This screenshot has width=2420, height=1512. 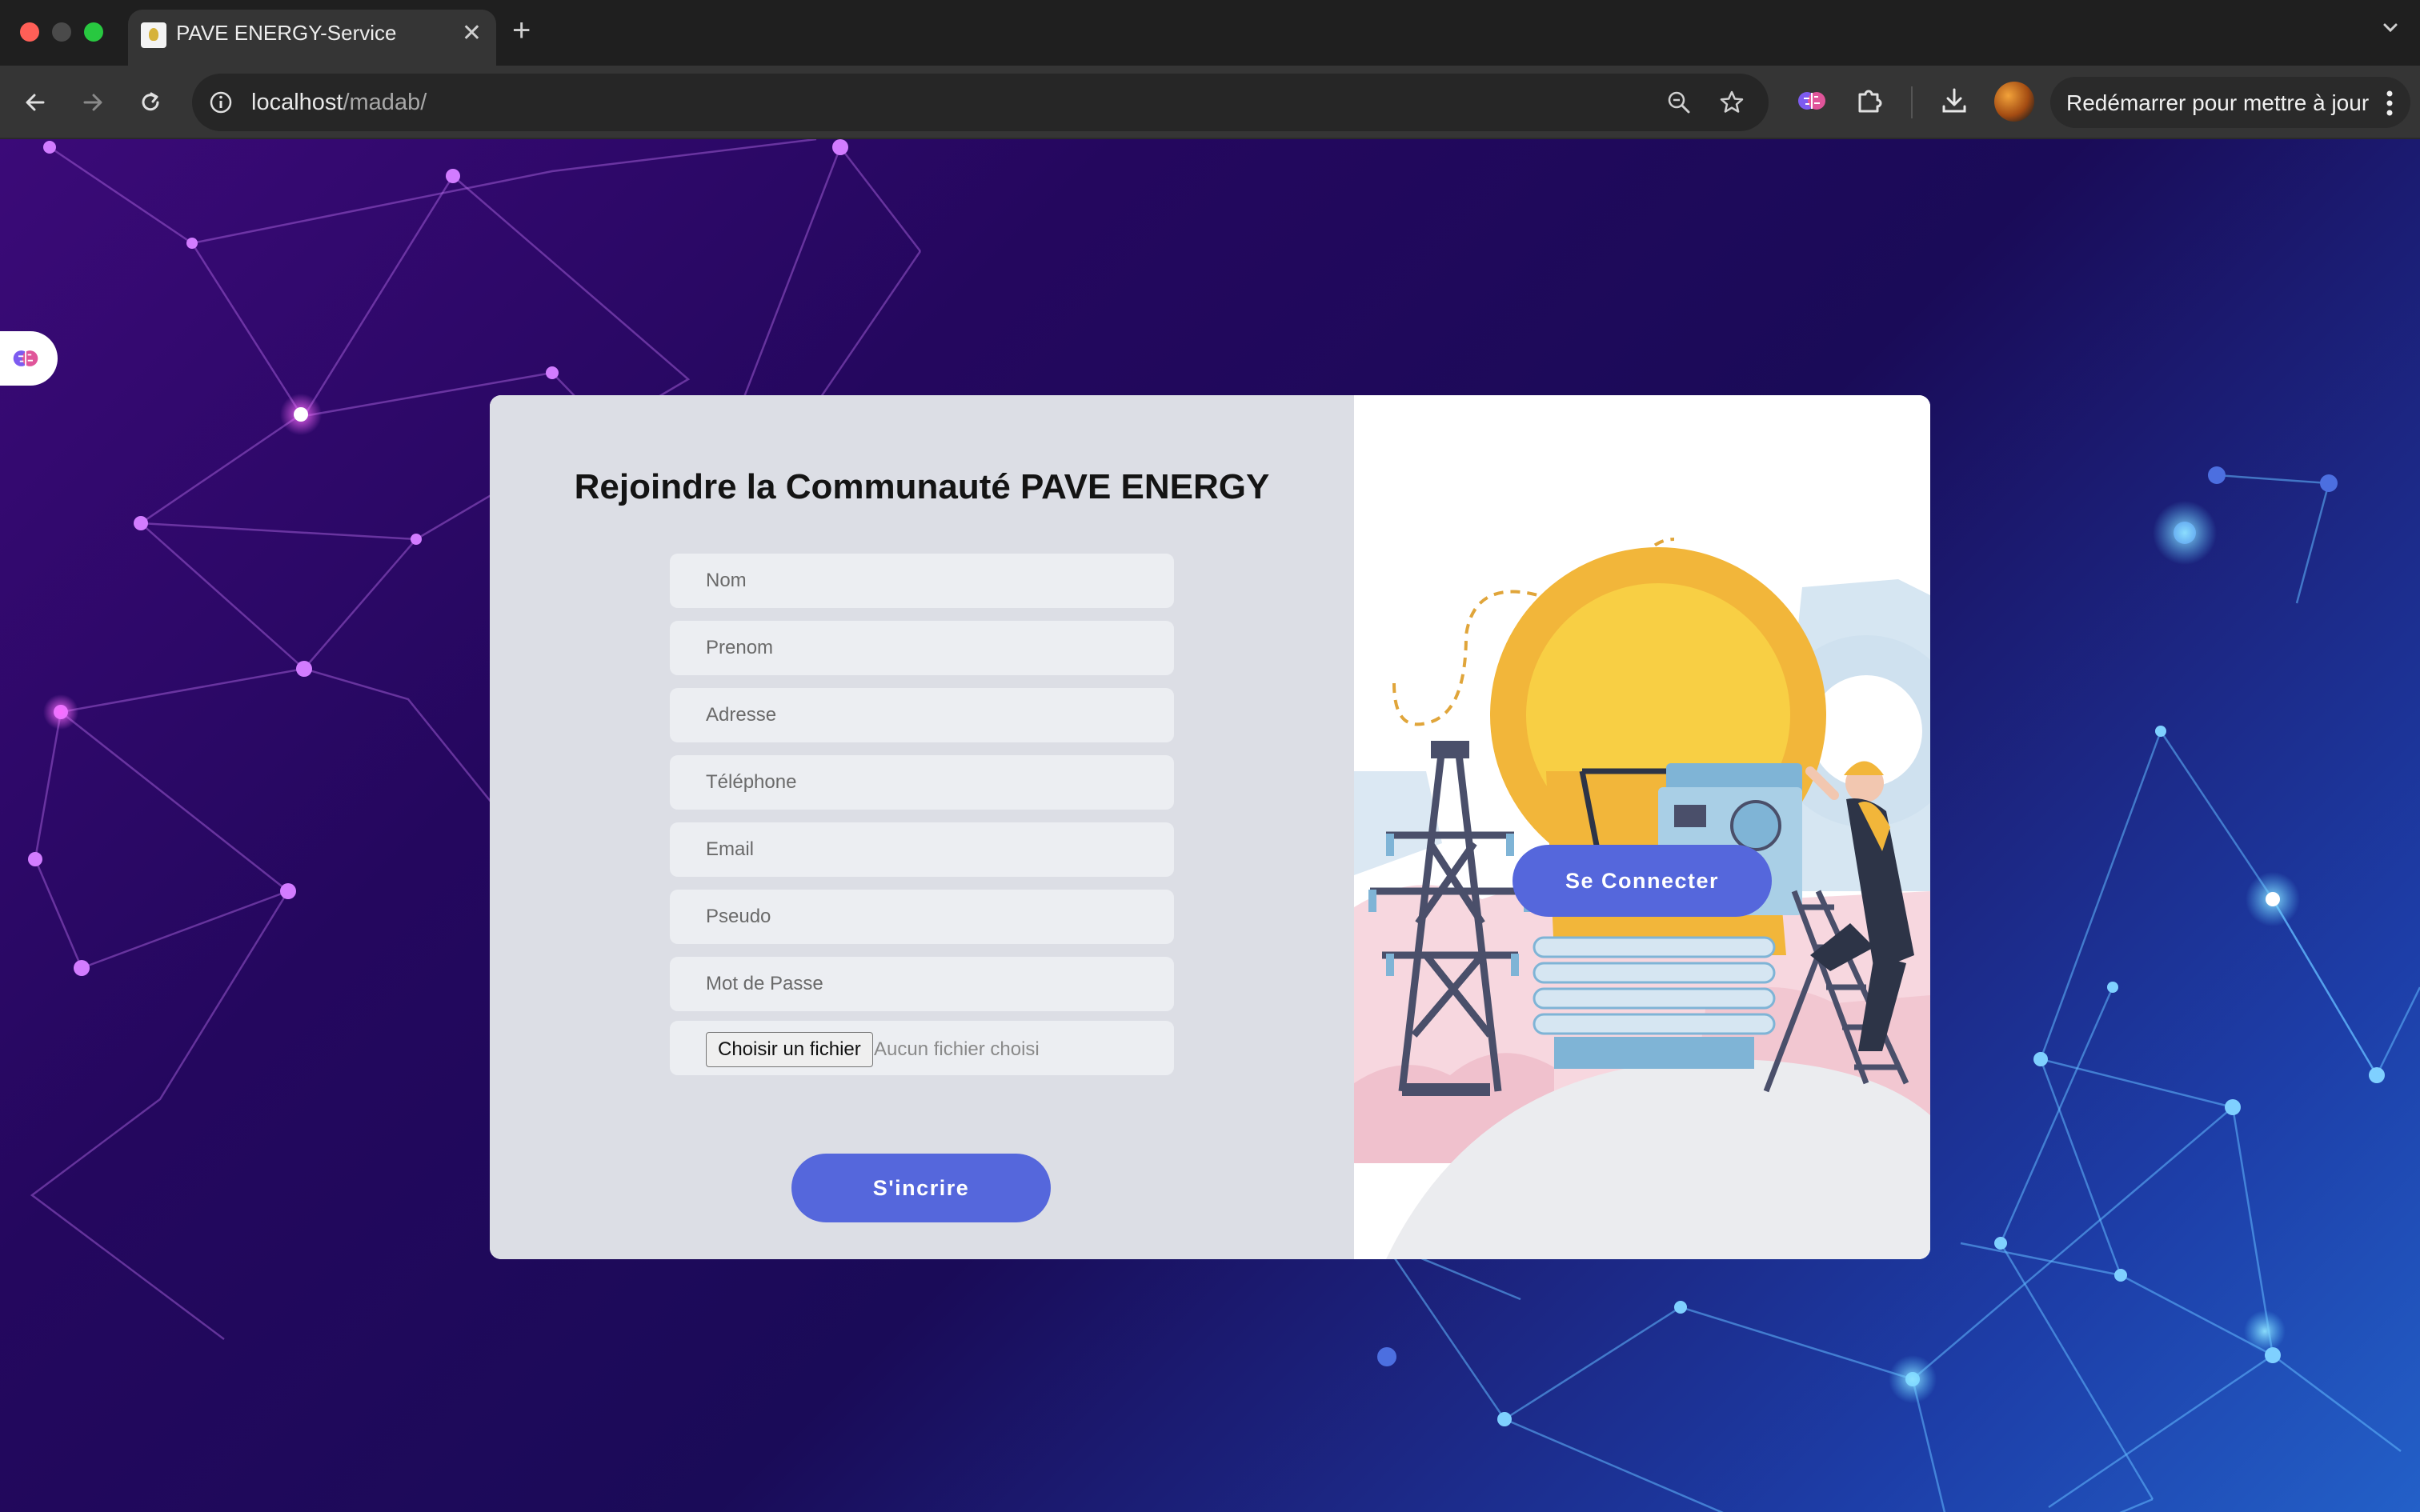 What do you see at coordinates (2218, 102) in the screenshot?
I see `update-label: Redémarrer pour mettre à jour` at bounding box center [2218, 102].